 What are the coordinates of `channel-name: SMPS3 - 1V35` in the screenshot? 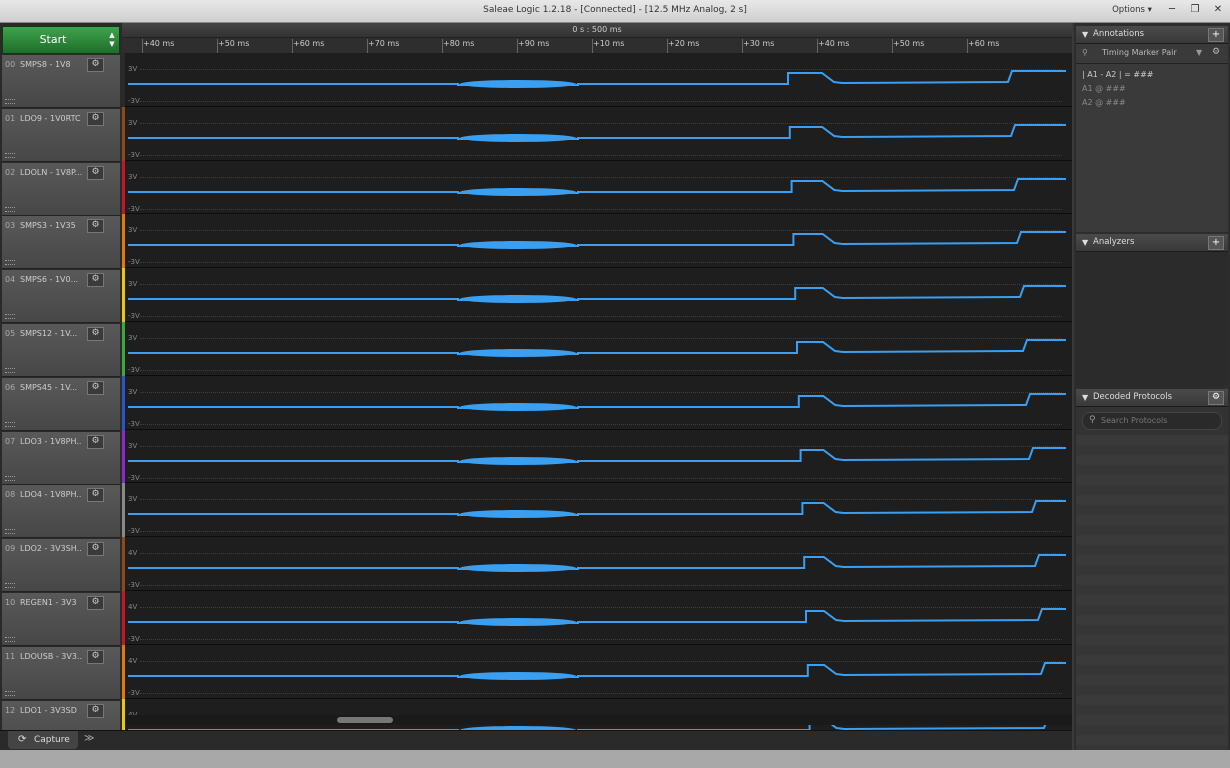 It's located at (51, 225).